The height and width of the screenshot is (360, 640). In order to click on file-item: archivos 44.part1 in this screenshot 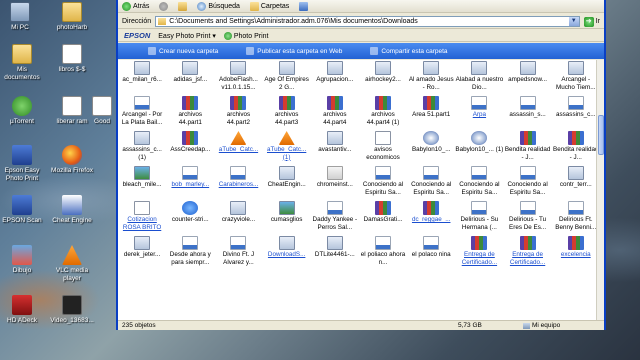, I will do `click(190, 112)`.